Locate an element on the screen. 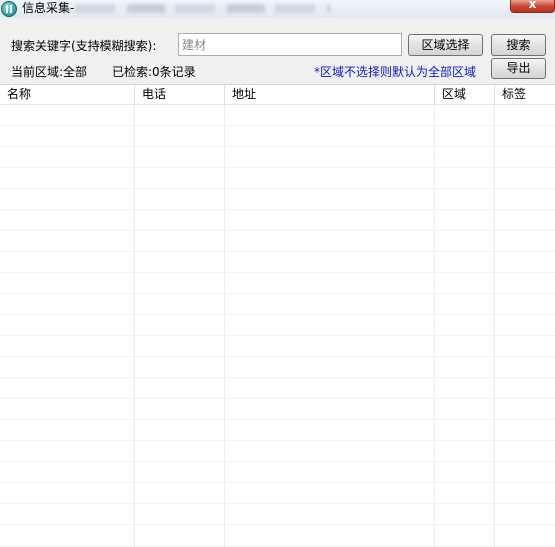  close-button: x is located at coordinates (532, 6).